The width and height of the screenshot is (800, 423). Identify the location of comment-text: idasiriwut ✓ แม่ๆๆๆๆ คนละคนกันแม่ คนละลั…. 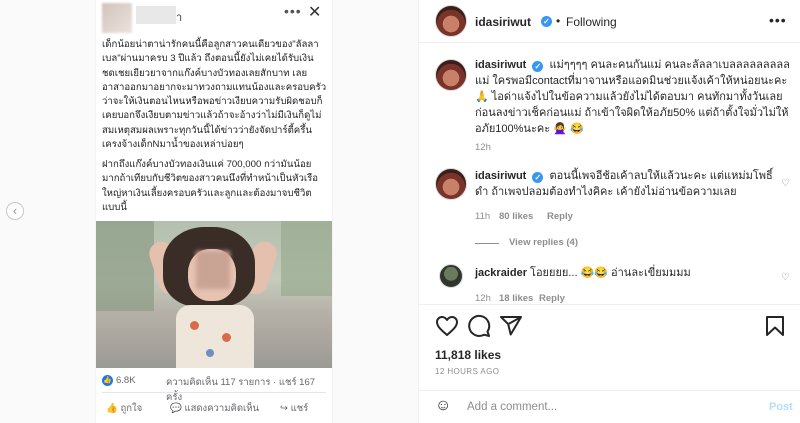
(632, 97).